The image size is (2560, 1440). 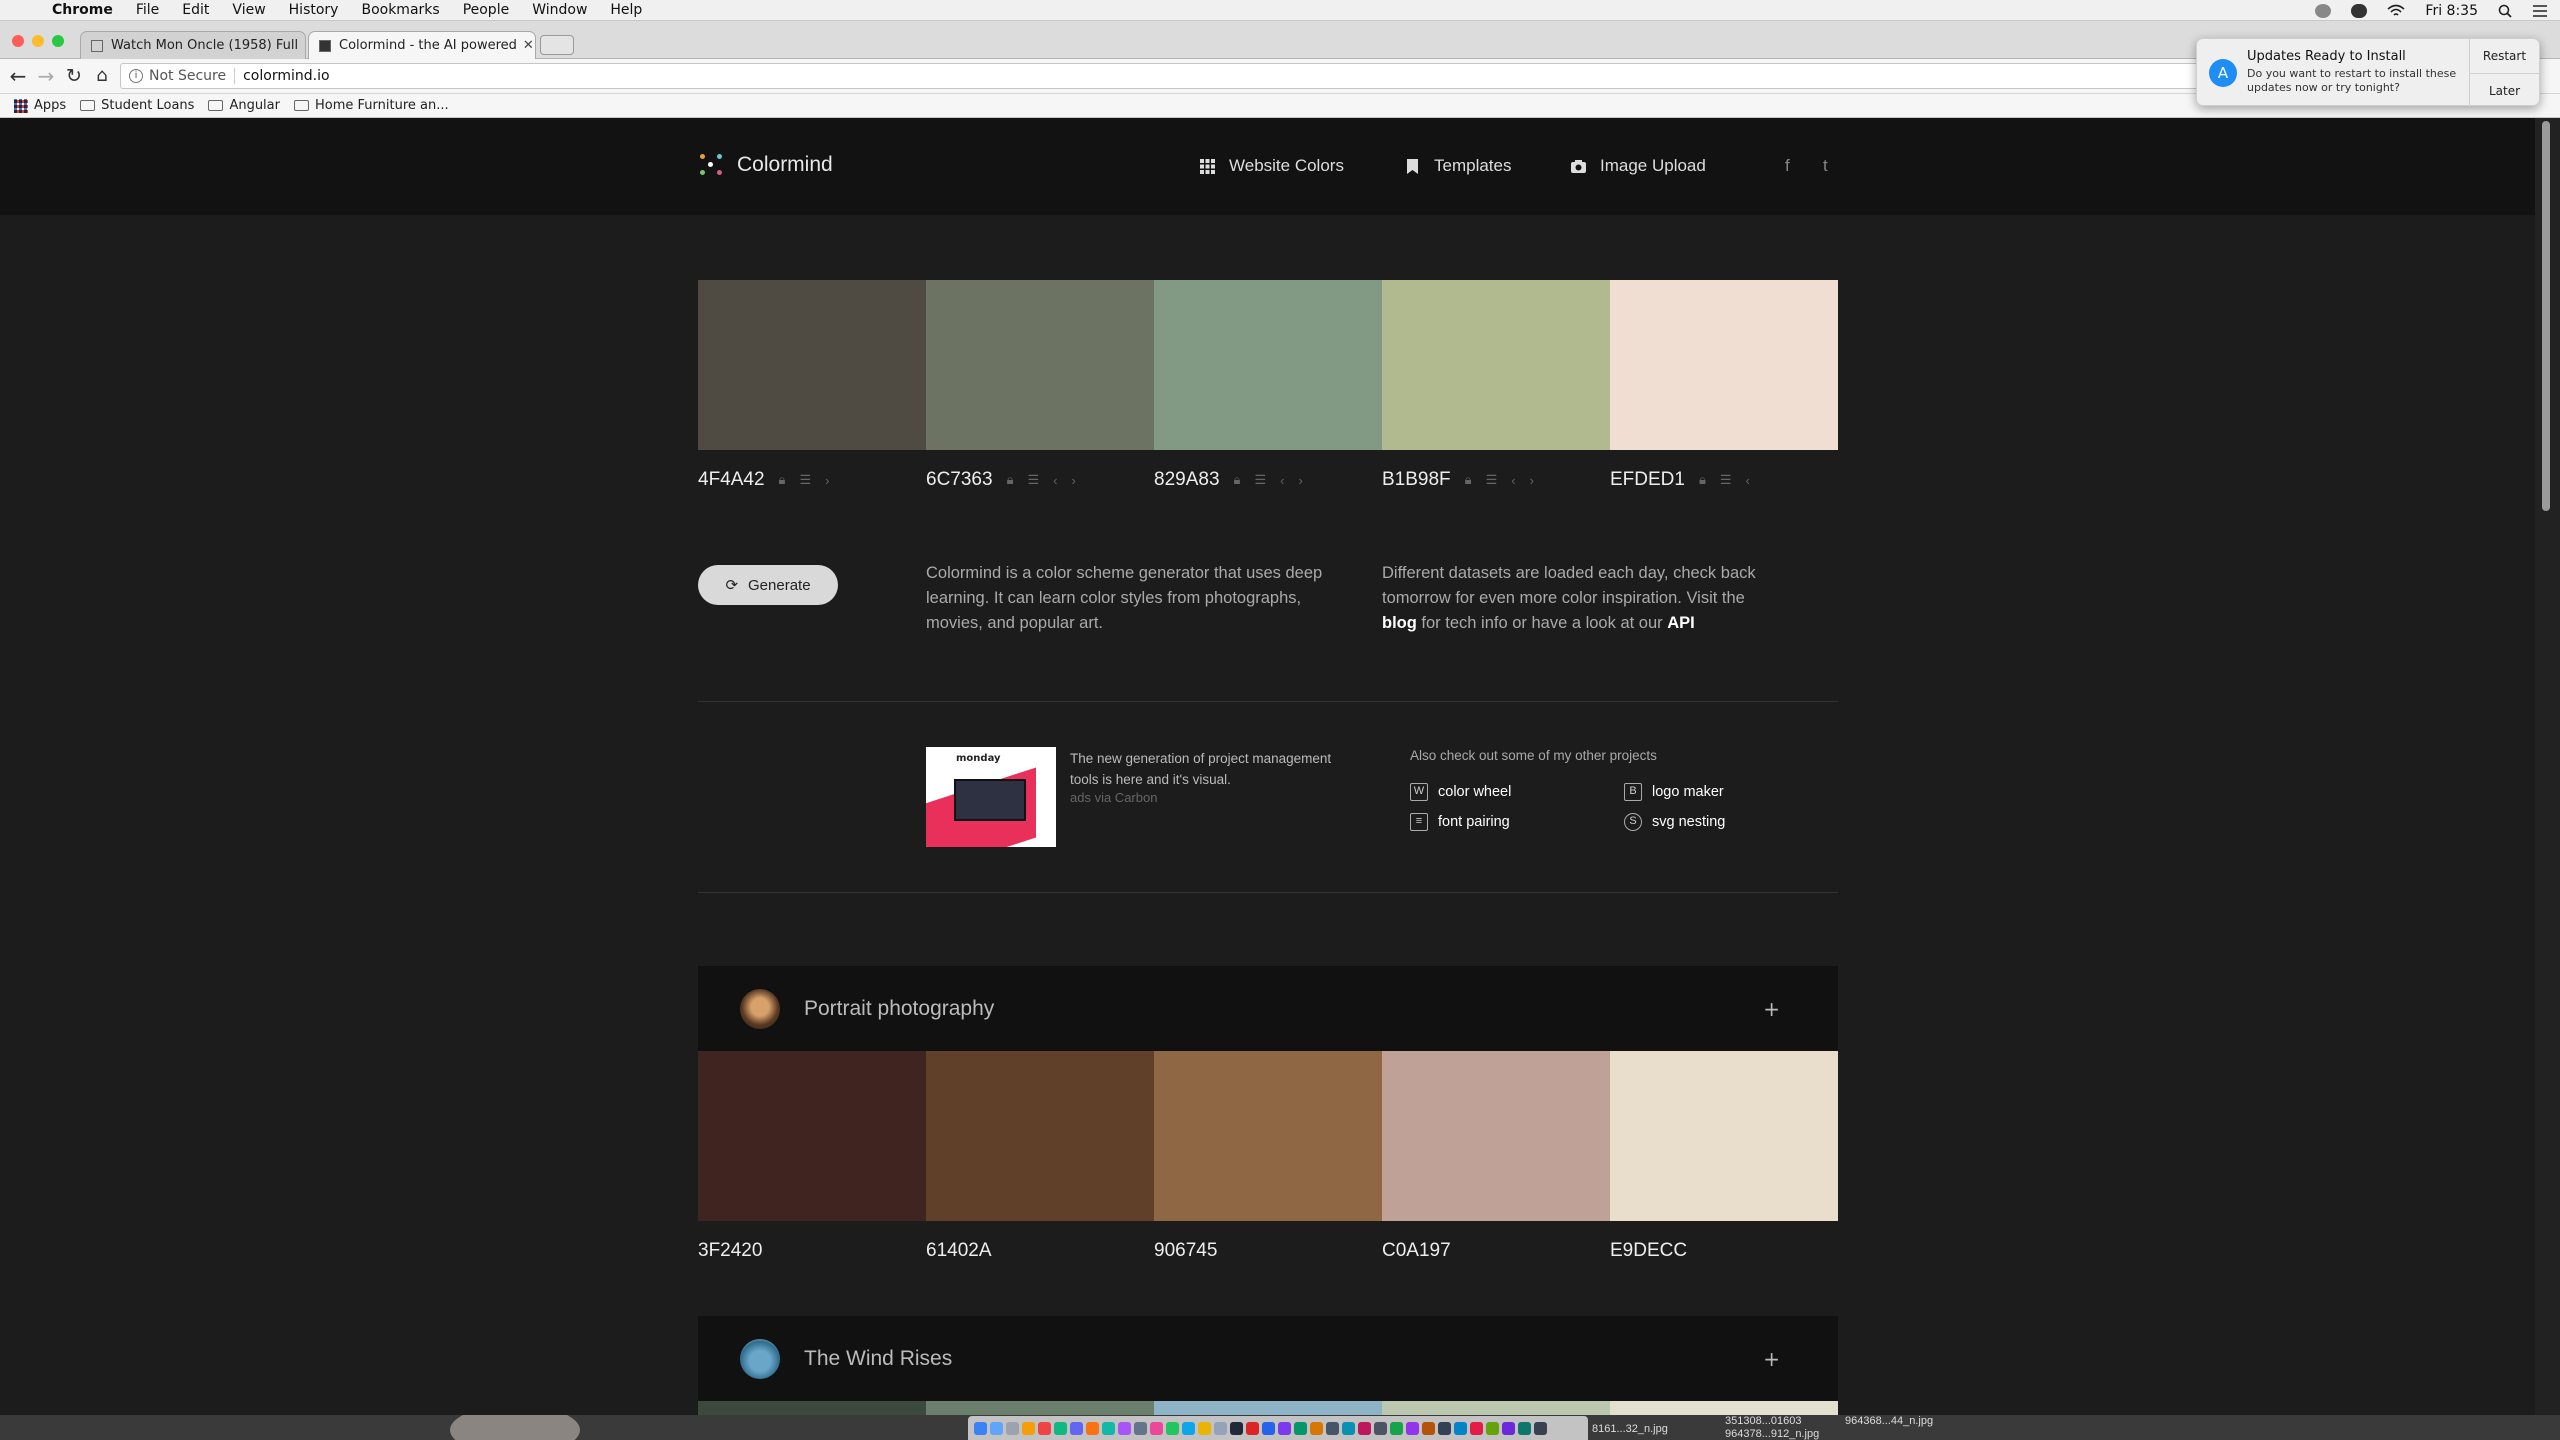 What do you see at coordinates (1268, 1008) in the screenshot?
I see `palette-card-header: Portrait photography +` at bounding box center [1268, 1008].